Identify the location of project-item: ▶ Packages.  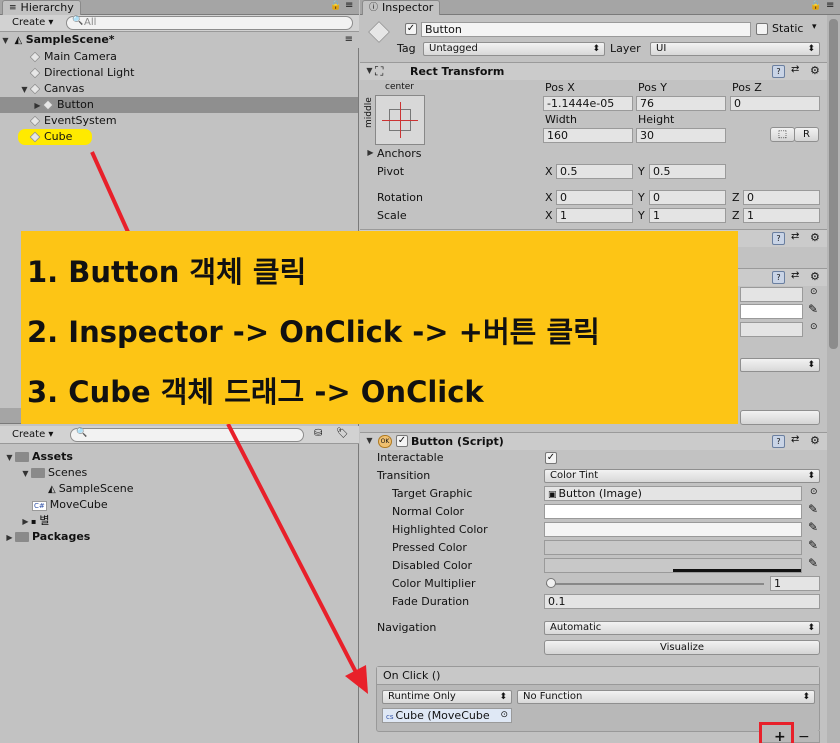
(47, 537).